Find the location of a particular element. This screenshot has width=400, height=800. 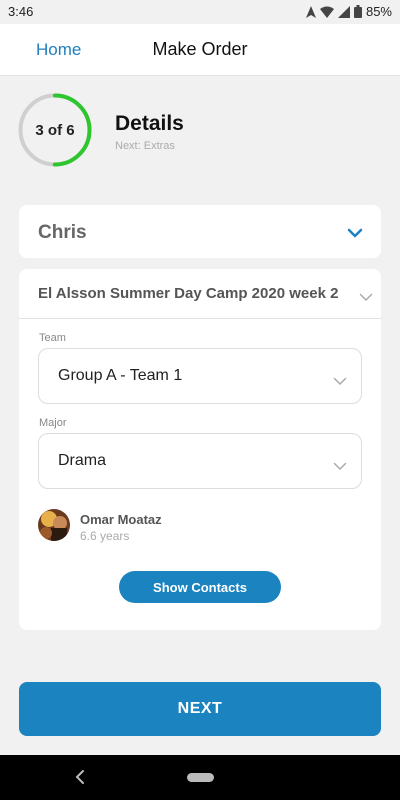

major-label: Major is located at coordinates (53, 423).